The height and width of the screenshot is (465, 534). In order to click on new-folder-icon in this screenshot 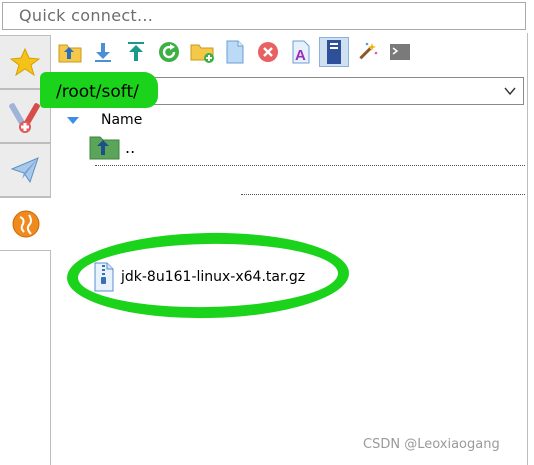, I will do `click(202, 53)`.